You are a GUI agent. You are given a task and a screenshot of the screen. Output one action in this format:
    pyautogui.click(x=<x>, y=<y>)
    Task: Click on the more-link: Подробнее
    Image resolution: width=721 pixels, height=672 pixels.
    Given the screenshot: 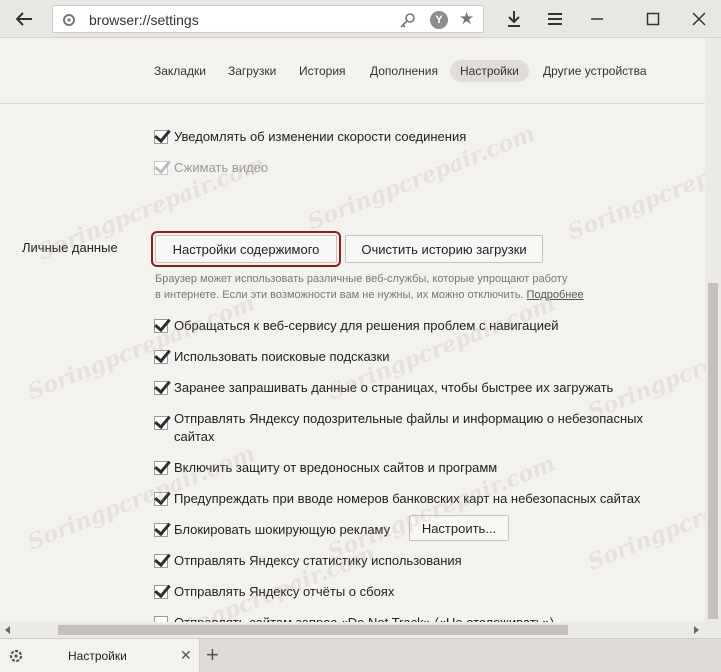 What is the action you would take?
    pyautogui.click(x=555, y=295)
    